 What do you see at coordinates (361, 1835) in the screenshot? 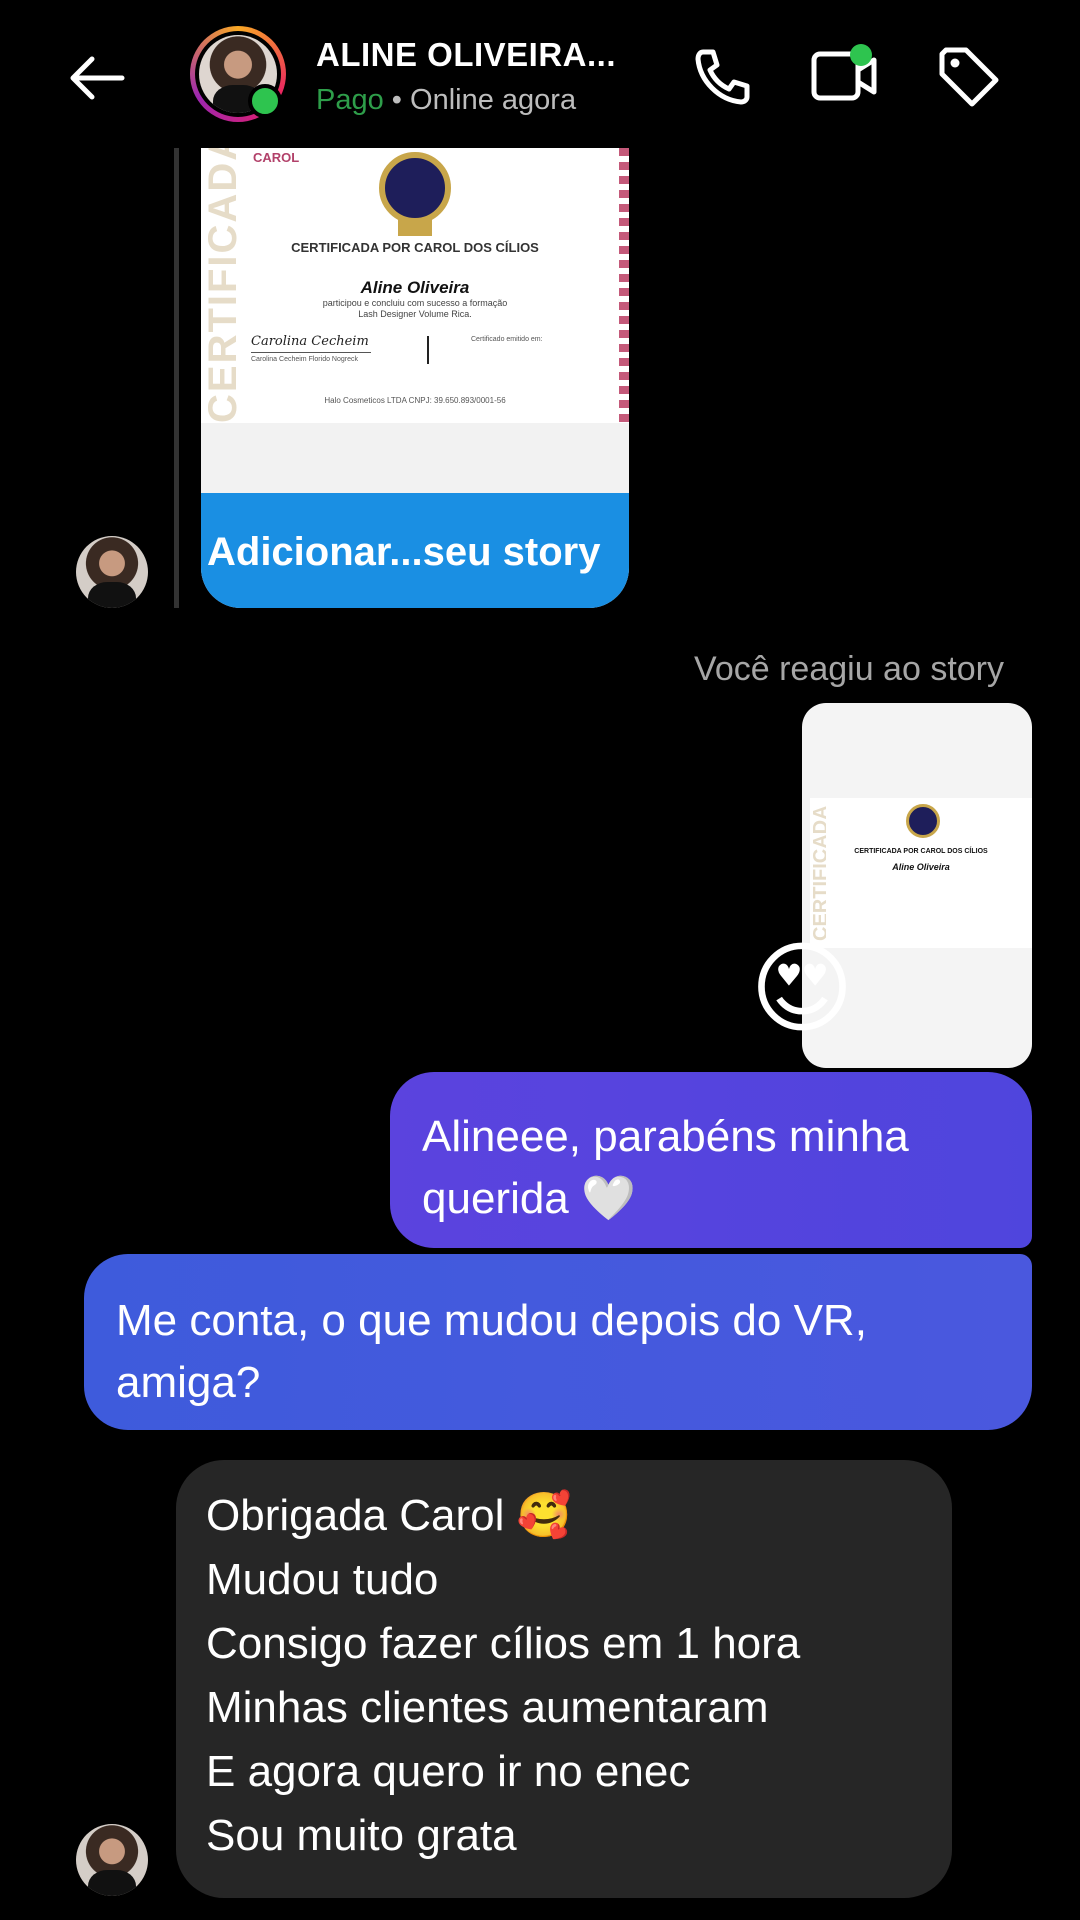
I see `message-line: Sou muito grata` at bounding box center [361, 1835].